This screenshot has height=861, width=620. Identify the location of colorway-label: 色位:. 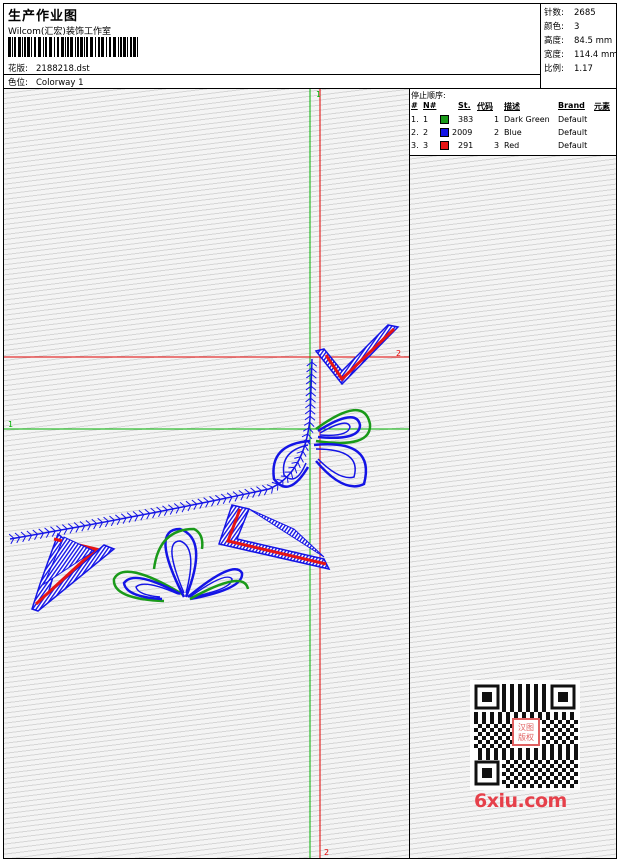
(18, 83).